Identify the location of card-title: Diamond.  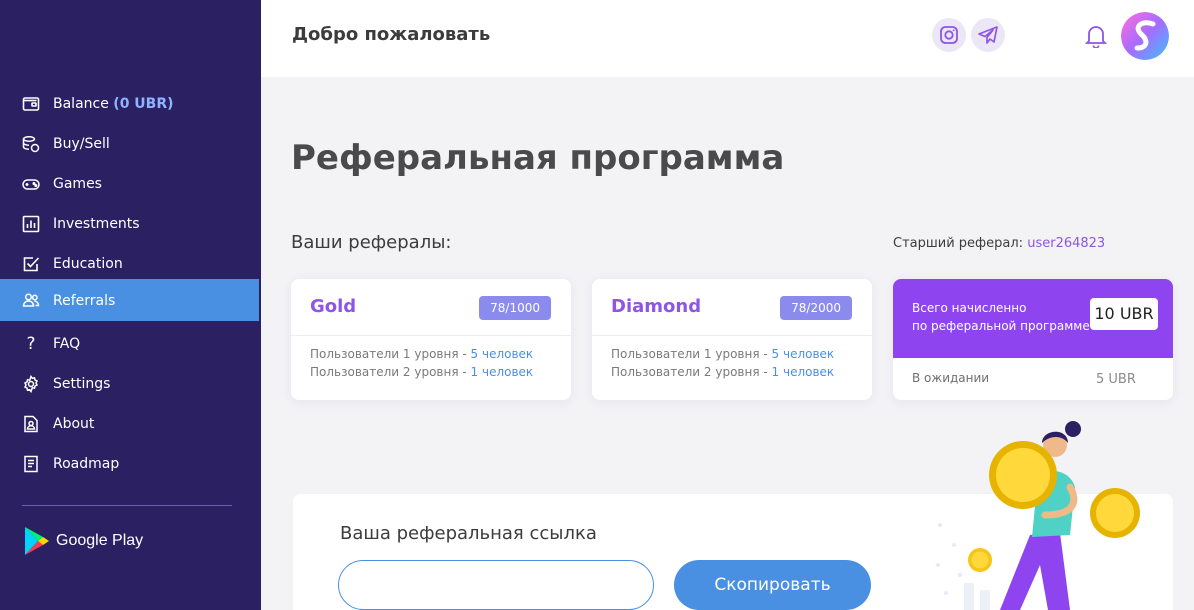
(656, 306).